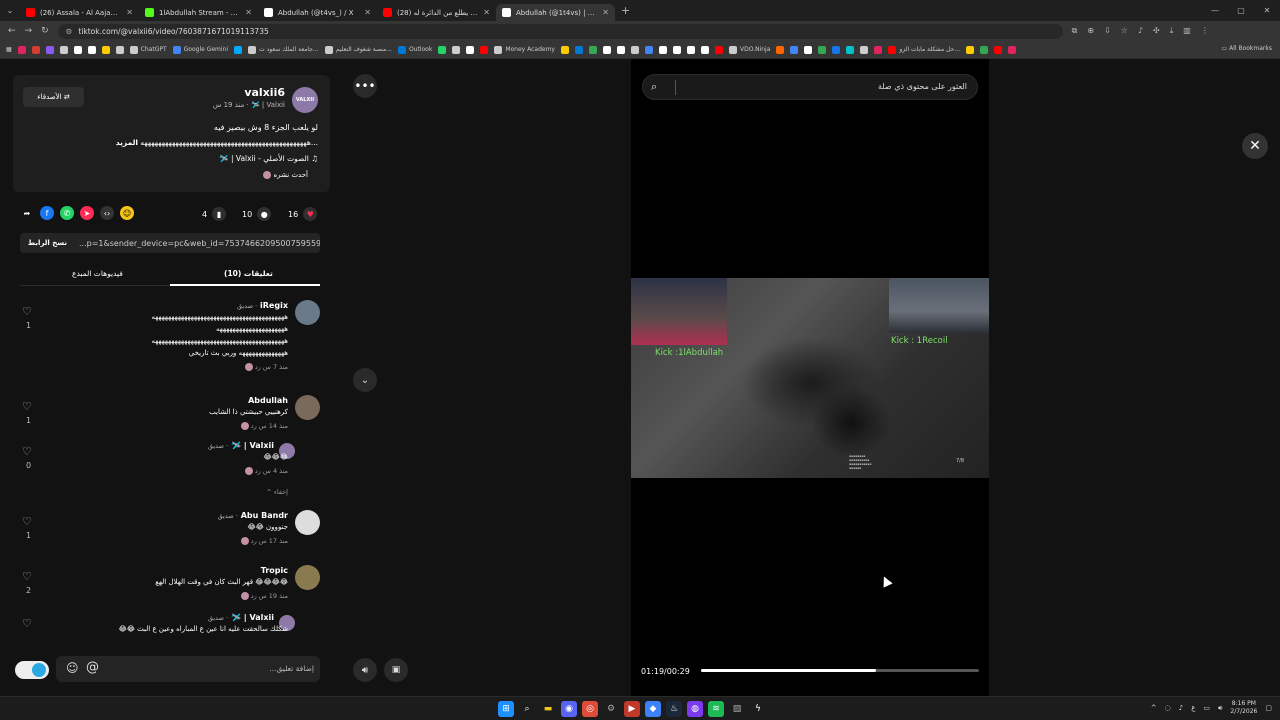 This screenshot has height=720, width=1280. What do you see at coordinates (1181, 708) in the screenshot?
I see `tray-mic-icon: ♪` at bounding box center [1181, 708].